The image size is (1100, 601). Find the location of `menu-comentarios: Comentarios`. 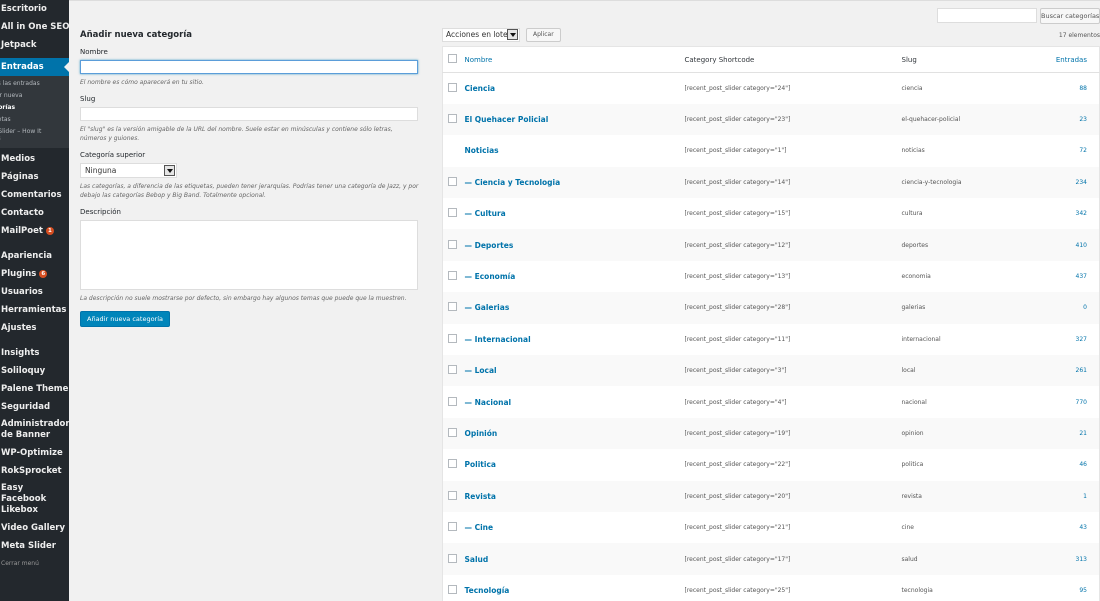

menu-comentarios: Comentarios is located at coordinates (34, 195).